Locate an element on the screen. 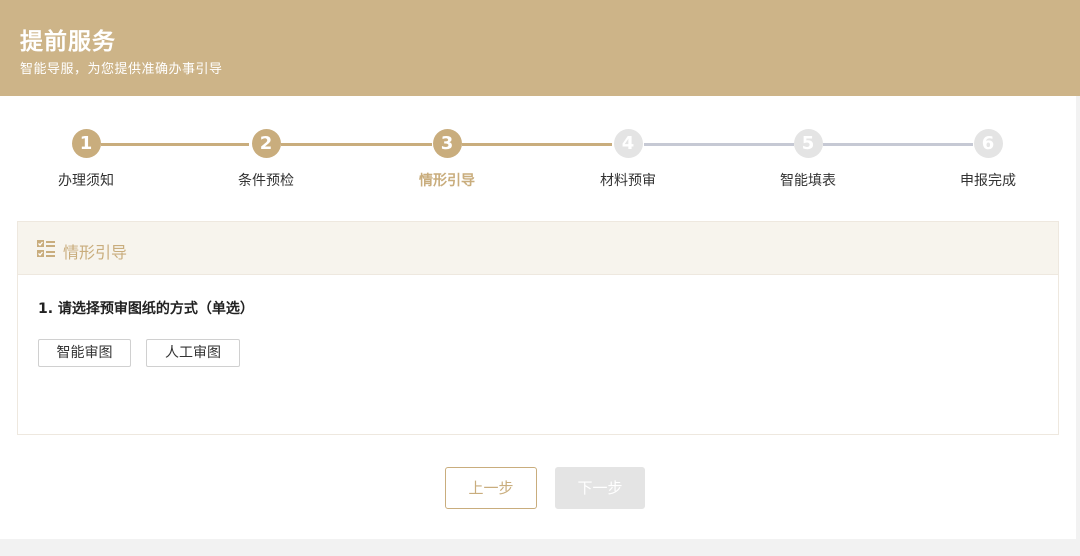 This screenshot has width=1080, height=556. checklist-icon is located at coordinates (46, 249).